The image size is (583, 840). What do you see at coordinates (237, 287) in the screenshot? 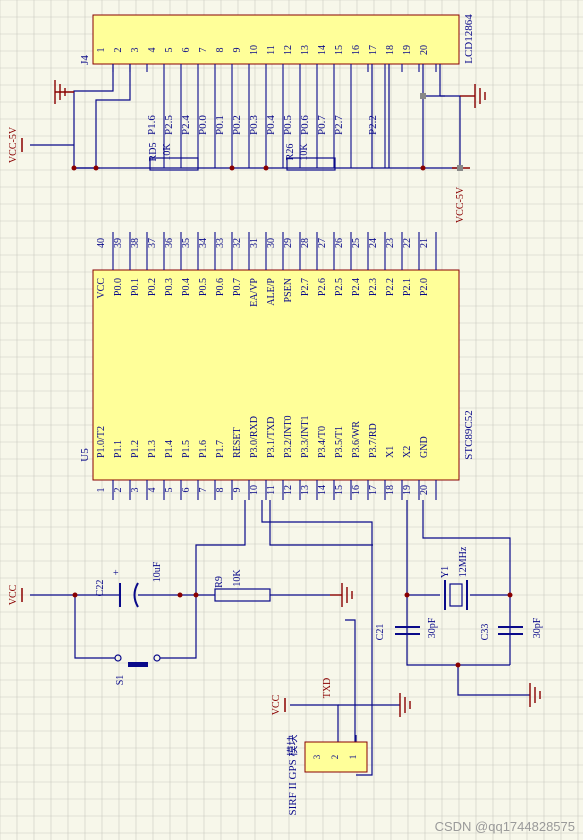
I see `mcu-top-pin-name: P0.7` at bounding box center [237, 287].